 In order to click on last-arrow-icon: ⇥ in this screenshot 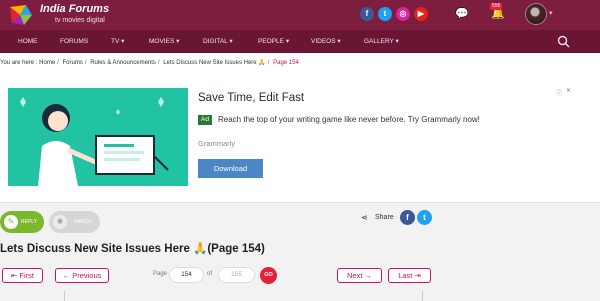, I will do `click(416, 275)`.